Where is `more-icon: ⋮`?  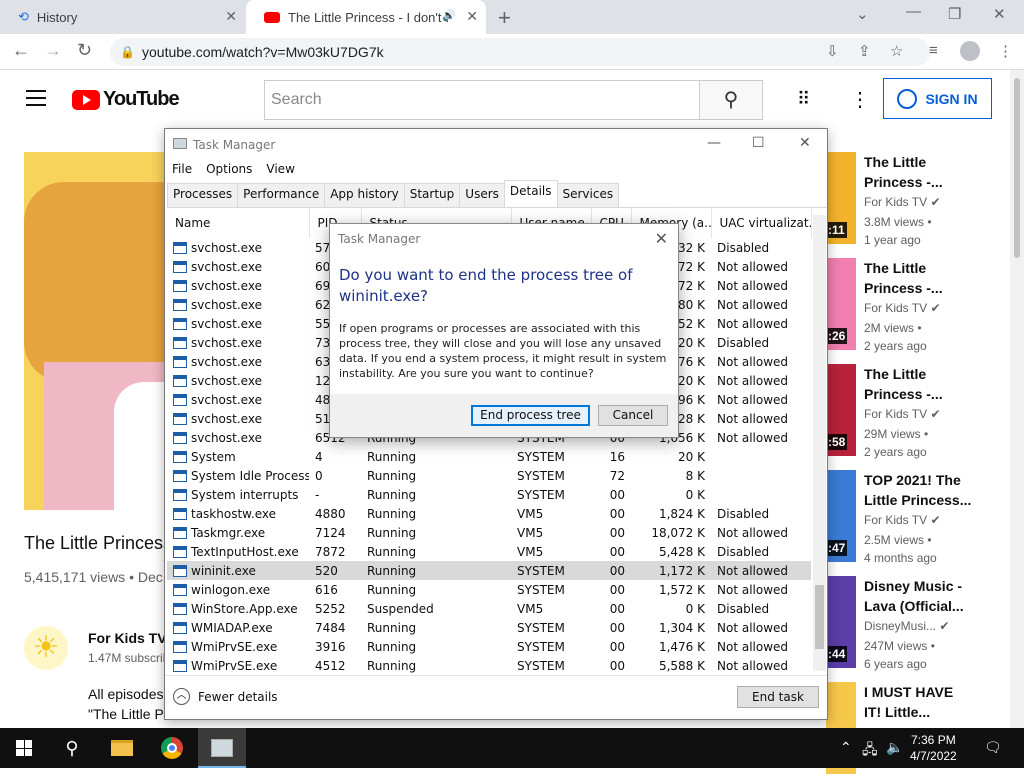
more-icon: ⋮ is located at coordinates (860, 99).